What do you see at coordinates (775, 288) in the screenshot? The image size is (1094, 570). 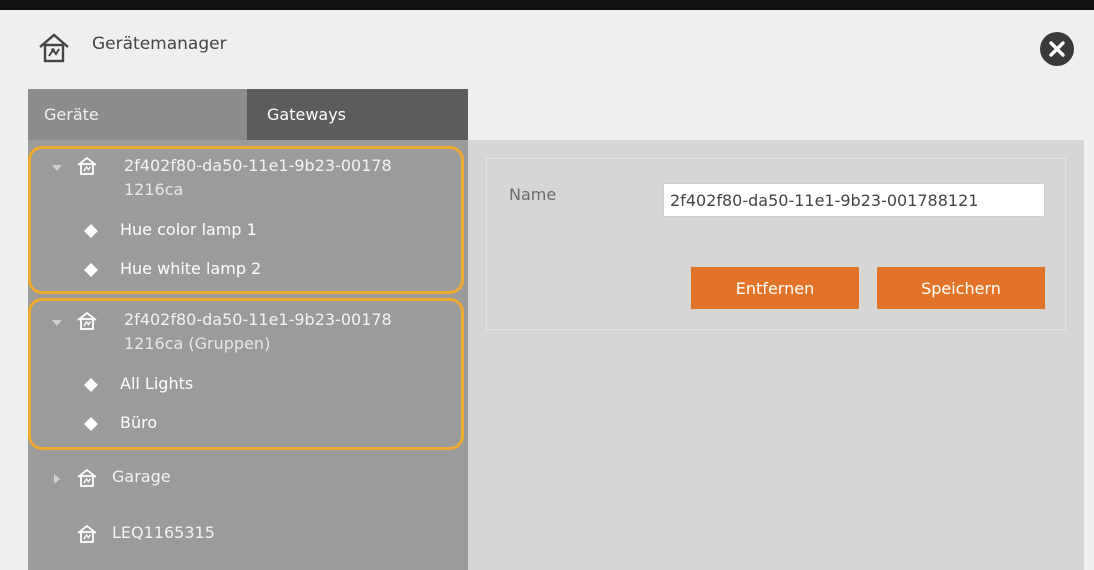 I see `remove-button: Entfernen` at bounding box center [775, 288].